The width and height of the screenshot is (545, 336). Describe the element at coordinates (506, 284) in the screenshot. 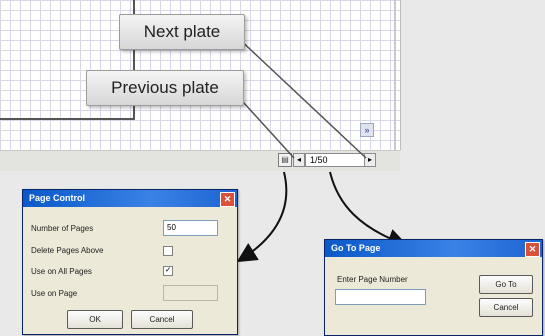

I see `goto-button: Go To` at that location.